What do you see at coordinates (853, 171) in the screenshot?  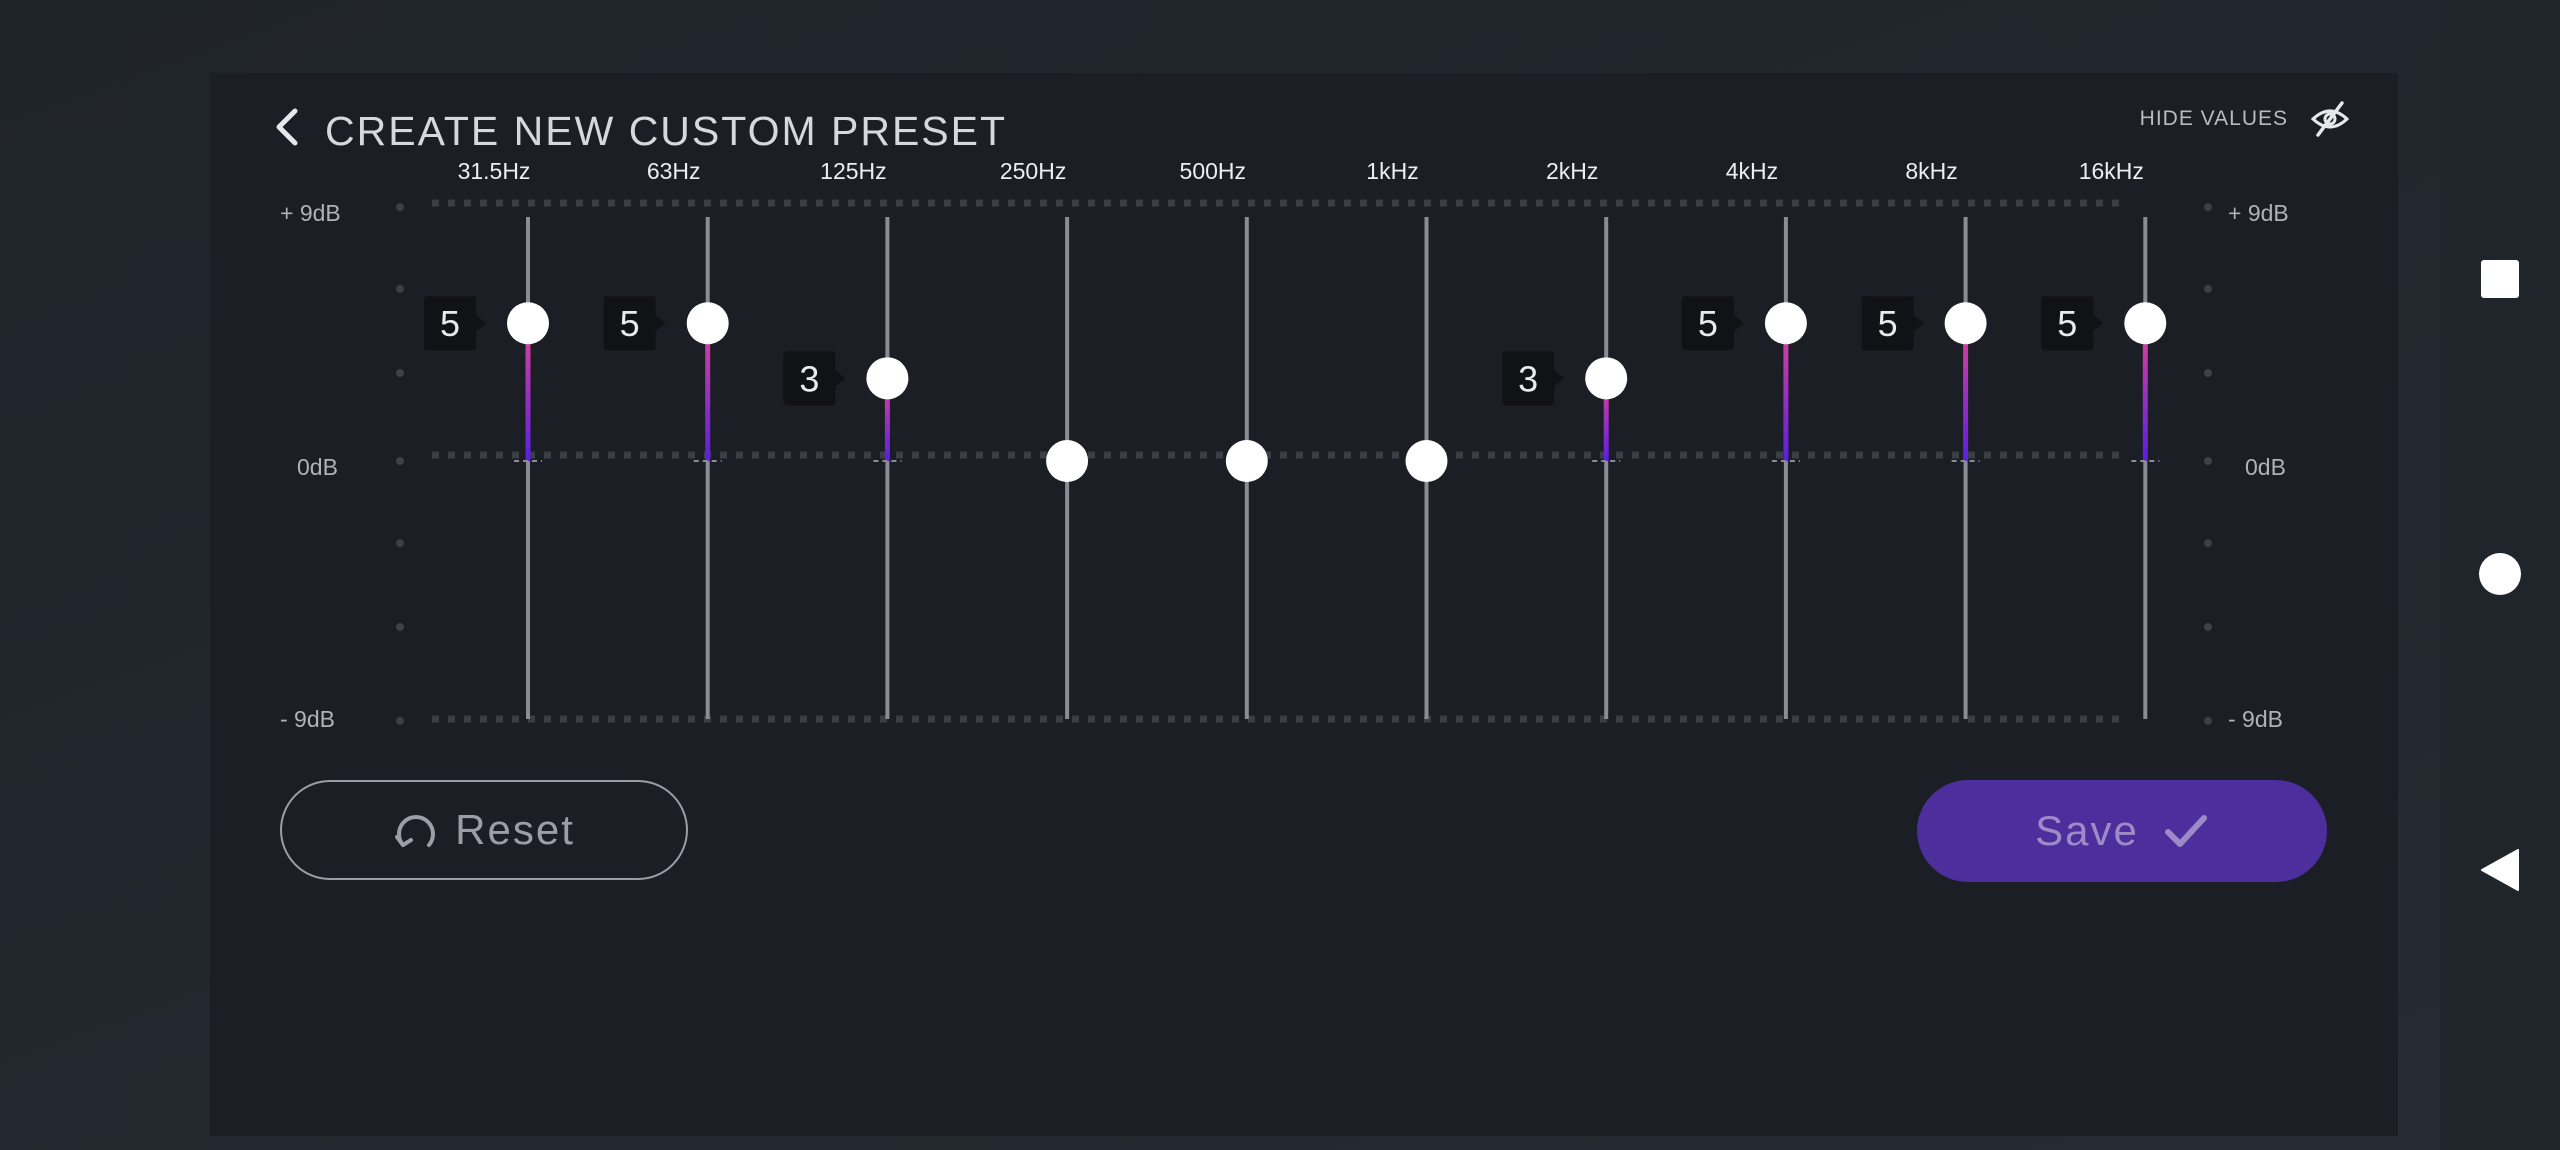 I see `band-label: 125Hz` at bounding box center [853, 171].